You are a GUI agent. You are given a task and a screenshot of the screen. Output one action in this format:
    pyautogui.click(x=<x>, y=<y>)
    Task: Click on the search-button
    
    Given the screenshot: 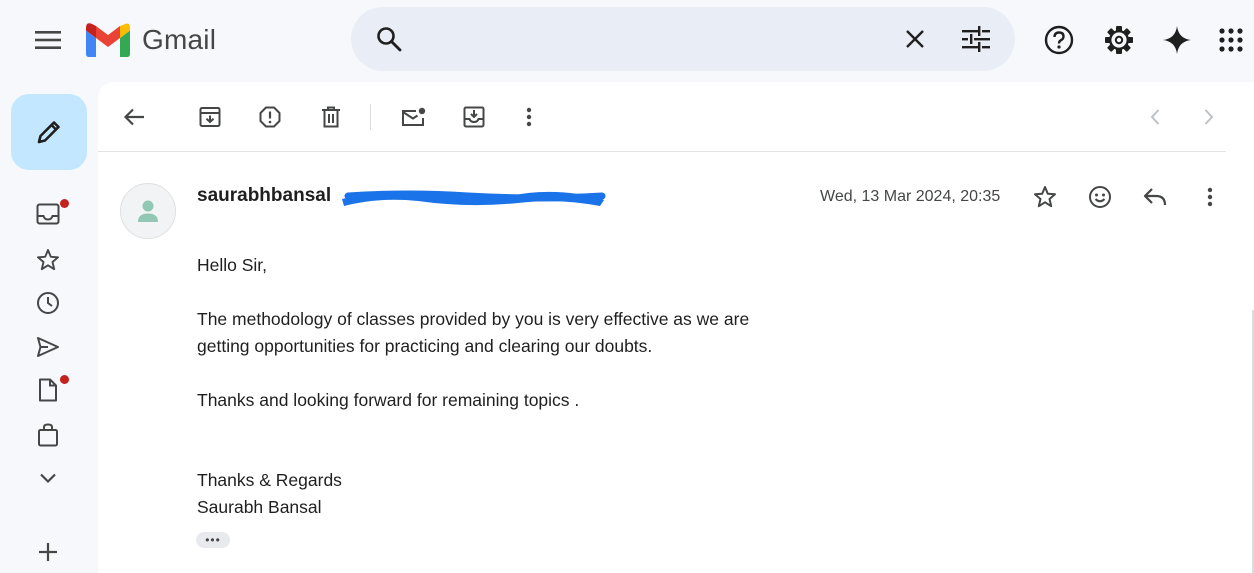 What is the action you would take?
    pyautogui.click(x=389, y=39)
    